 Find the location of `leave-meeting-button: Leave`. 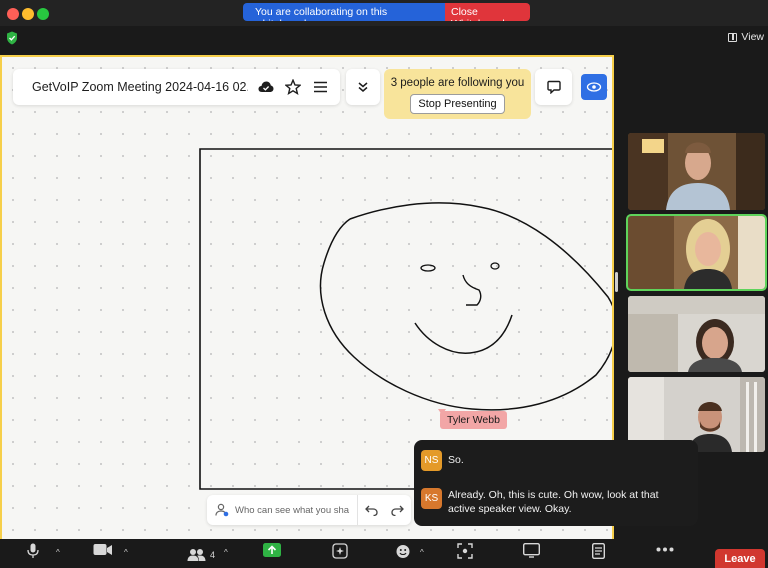

leave-meeting-button: Leave is located at coordinates (740, 558).